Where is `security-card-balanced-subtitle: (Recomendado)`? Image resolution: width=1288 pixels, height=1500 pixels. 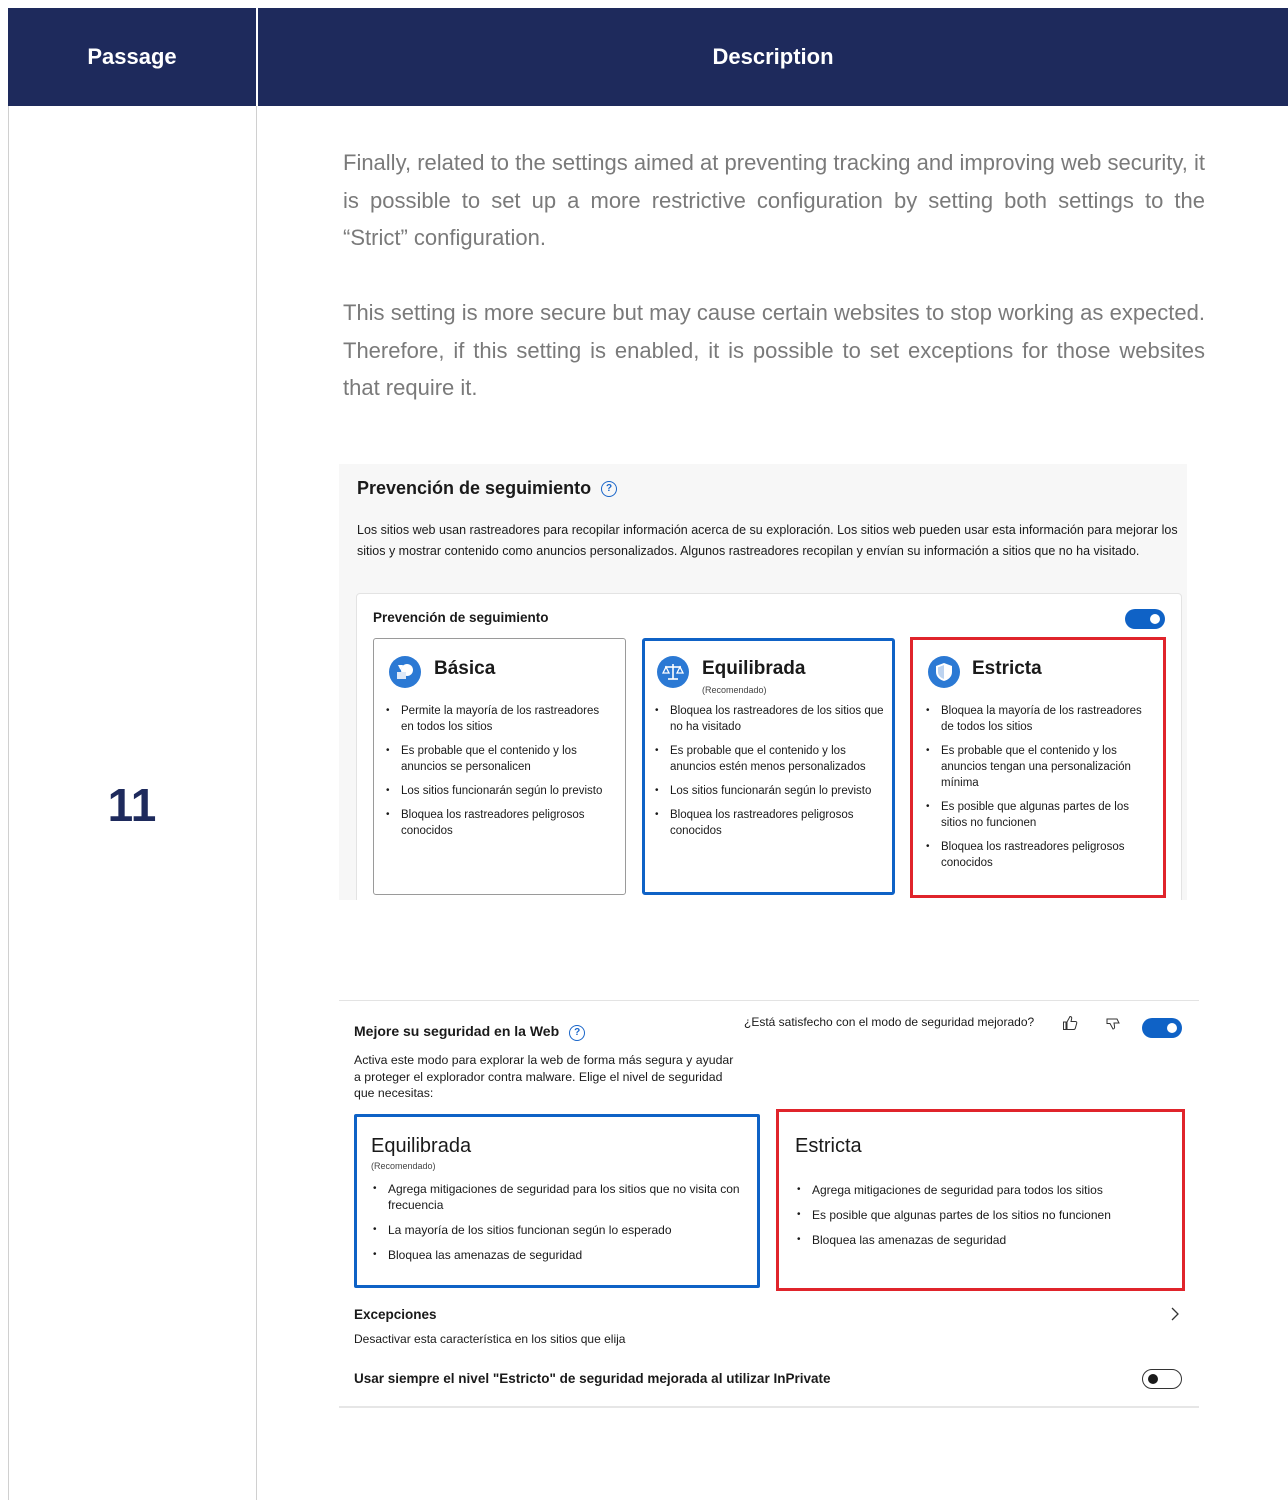
security-card-balanced-subtitle: (Recomendado) is located at coordinates (403, 1166).